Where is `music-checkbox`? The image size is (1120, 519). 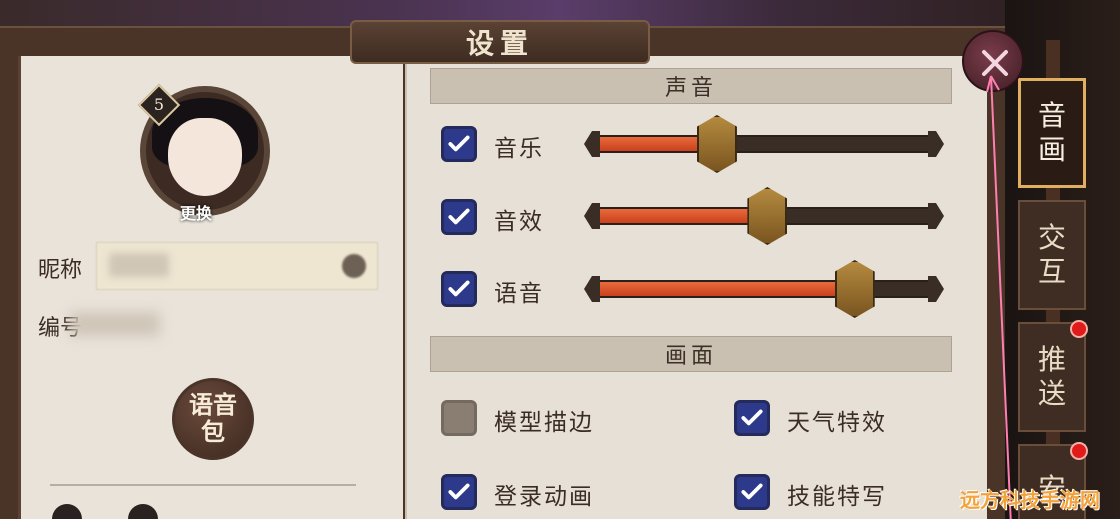
music-checkbox is located at coordinates (459, 144).